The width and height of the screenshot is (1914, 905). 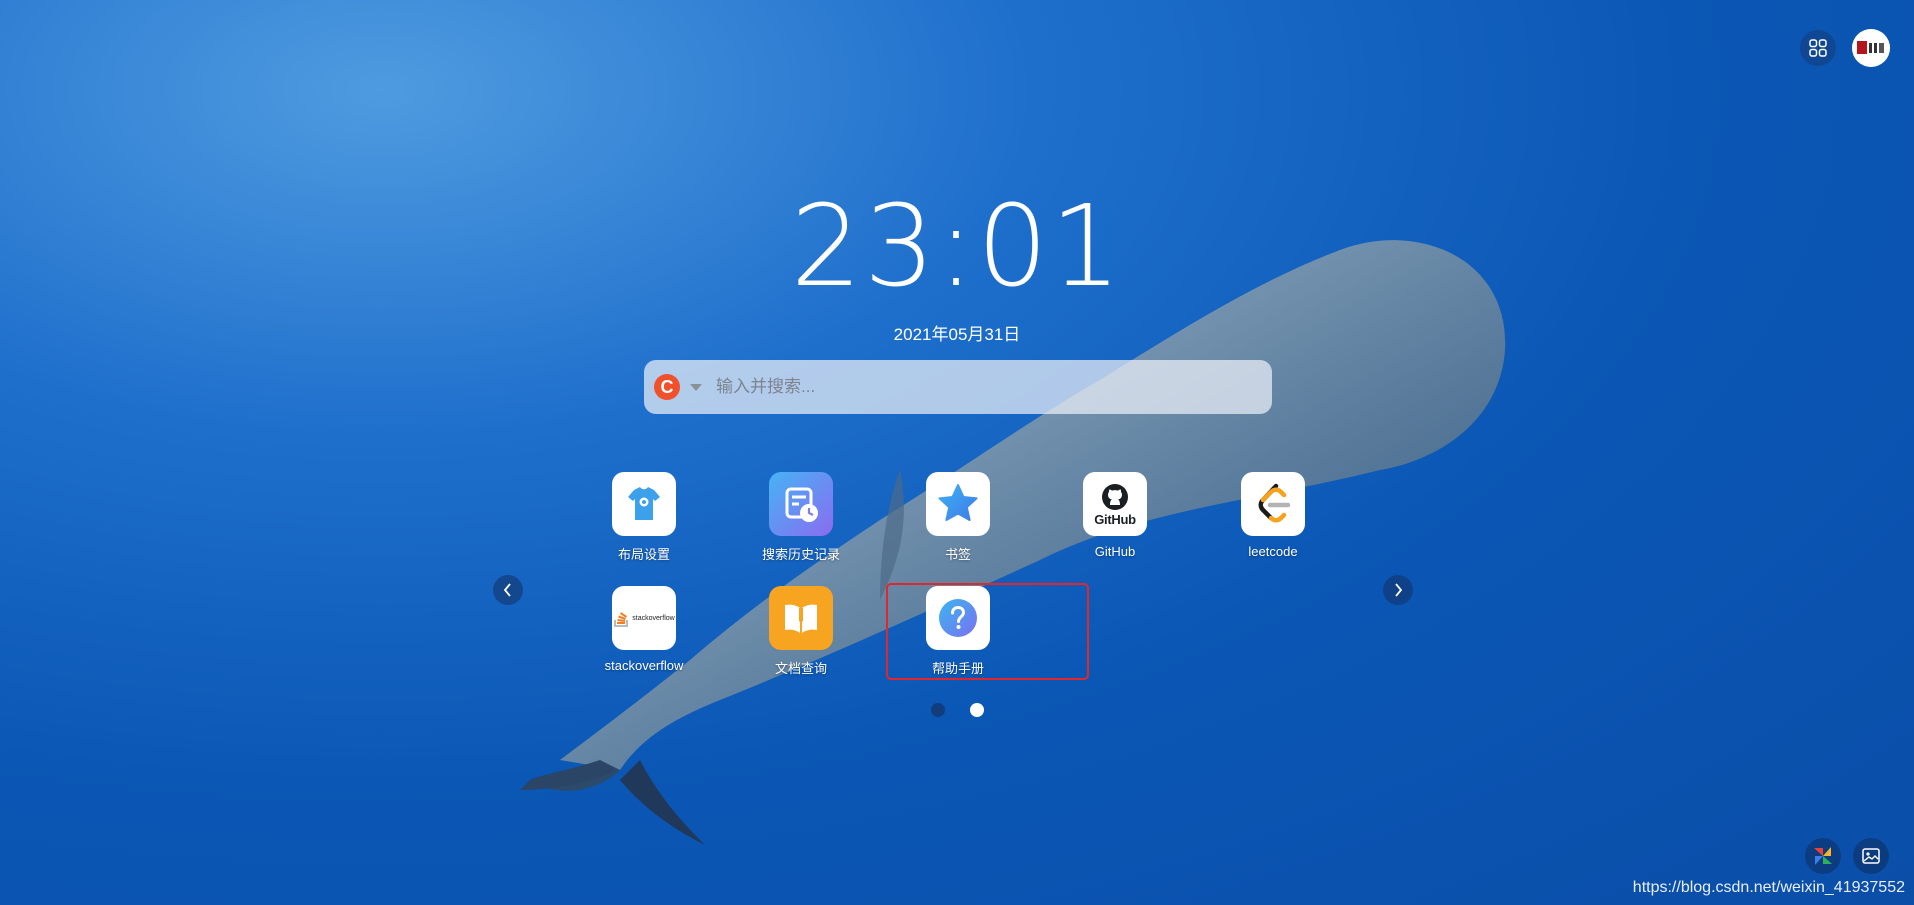 I want to click on chevron-right-icon, so click(x=1399, y=590).